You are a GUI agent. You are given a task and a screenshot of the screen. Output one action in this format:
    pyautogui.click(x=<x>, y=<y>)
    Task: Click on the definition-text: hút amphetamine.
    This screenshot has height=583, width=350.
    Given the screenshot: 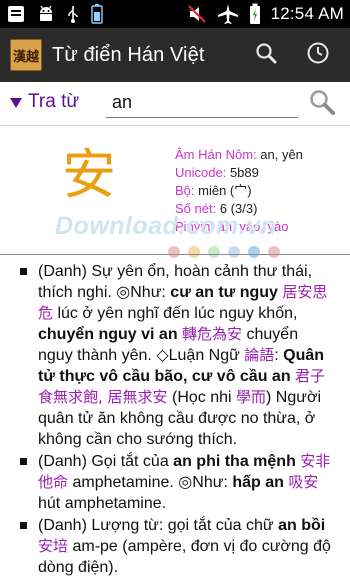 What is the action you would take?
    pyautogui.click(x=102, y=503)
    